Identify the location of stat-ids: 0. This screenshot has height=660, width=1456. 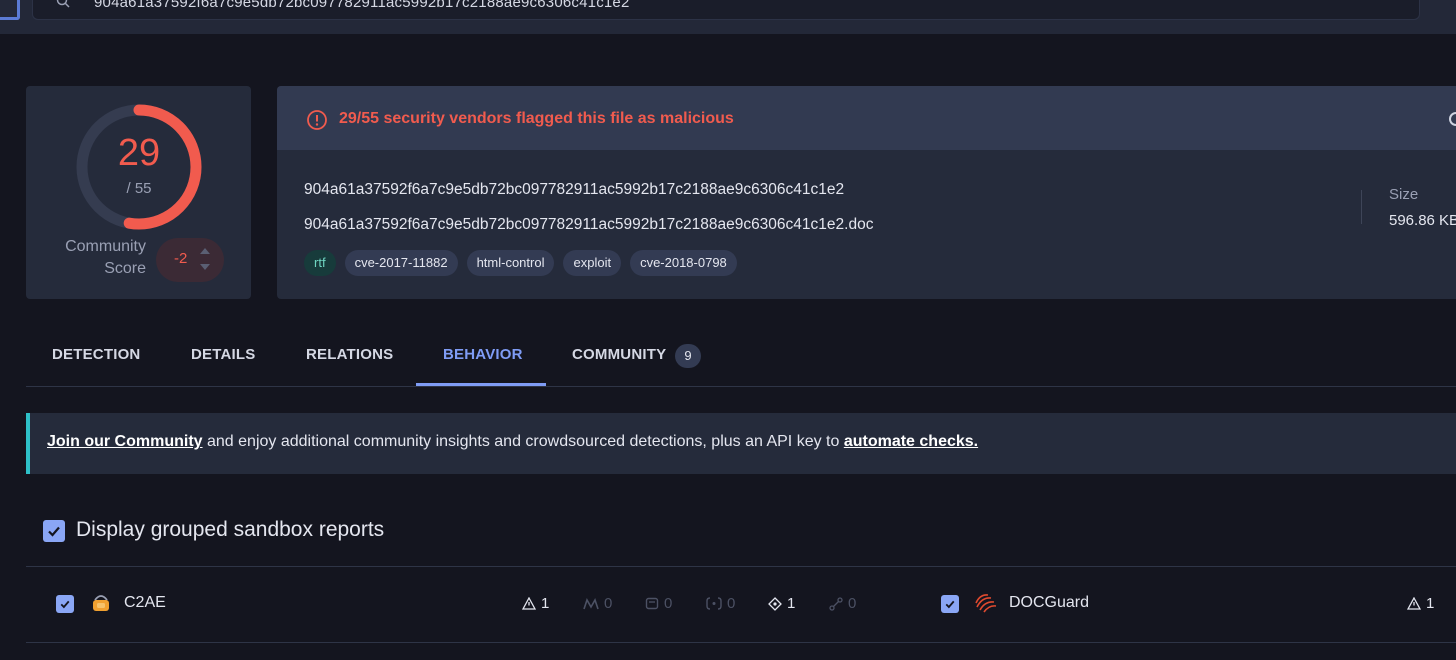
(658, 603).